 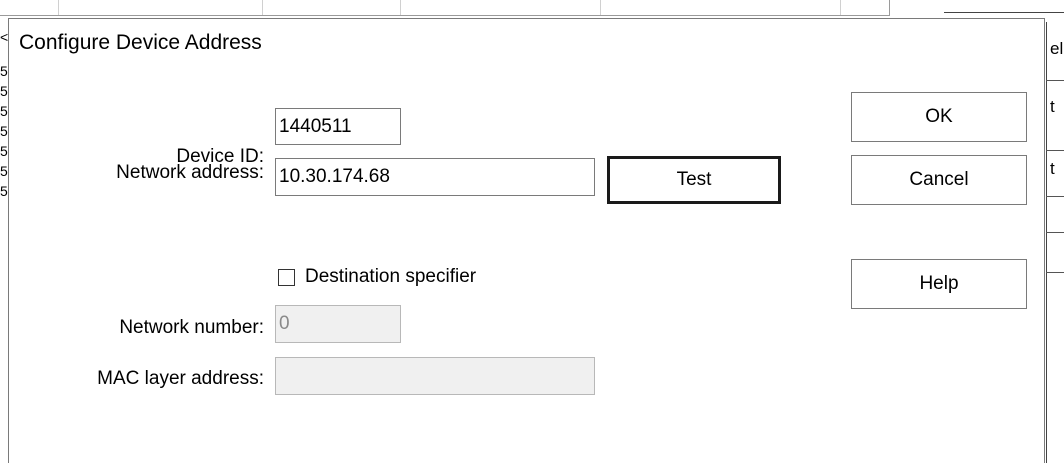 I want to click on device-id-input, so click(x=338, y=126).